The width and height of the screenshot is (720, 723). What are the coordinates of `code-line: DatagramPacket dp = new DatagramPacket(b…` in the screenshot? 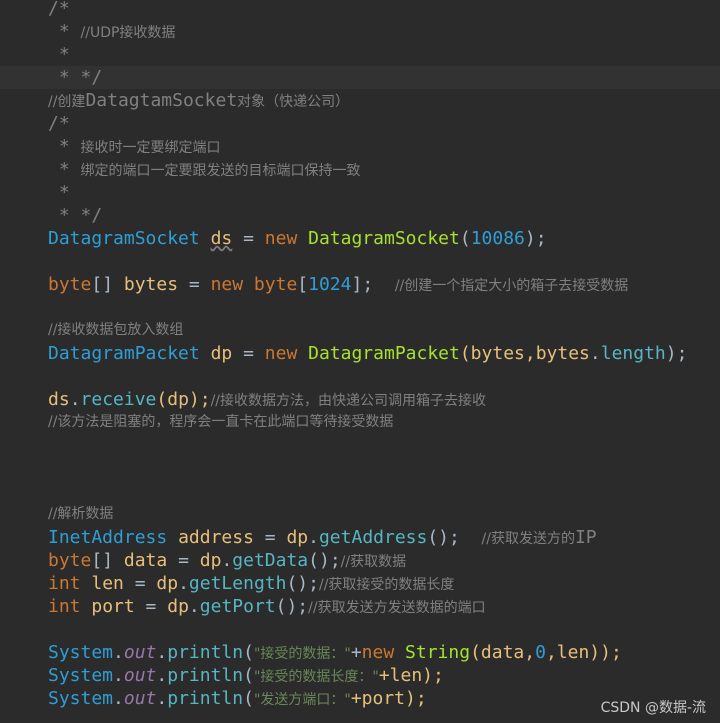 It's located at (368, 353).